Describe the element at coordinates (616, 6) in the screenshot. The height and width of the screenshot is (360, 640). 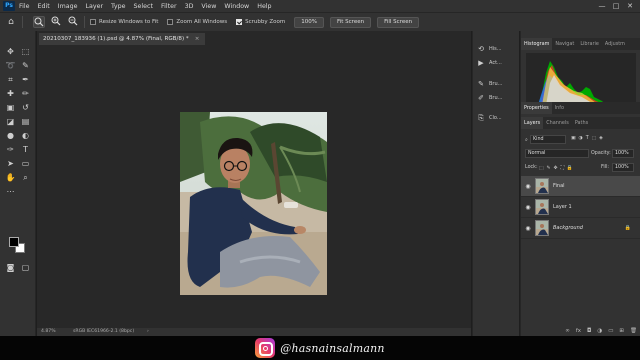
I see `maximize-icon: □` at that location.